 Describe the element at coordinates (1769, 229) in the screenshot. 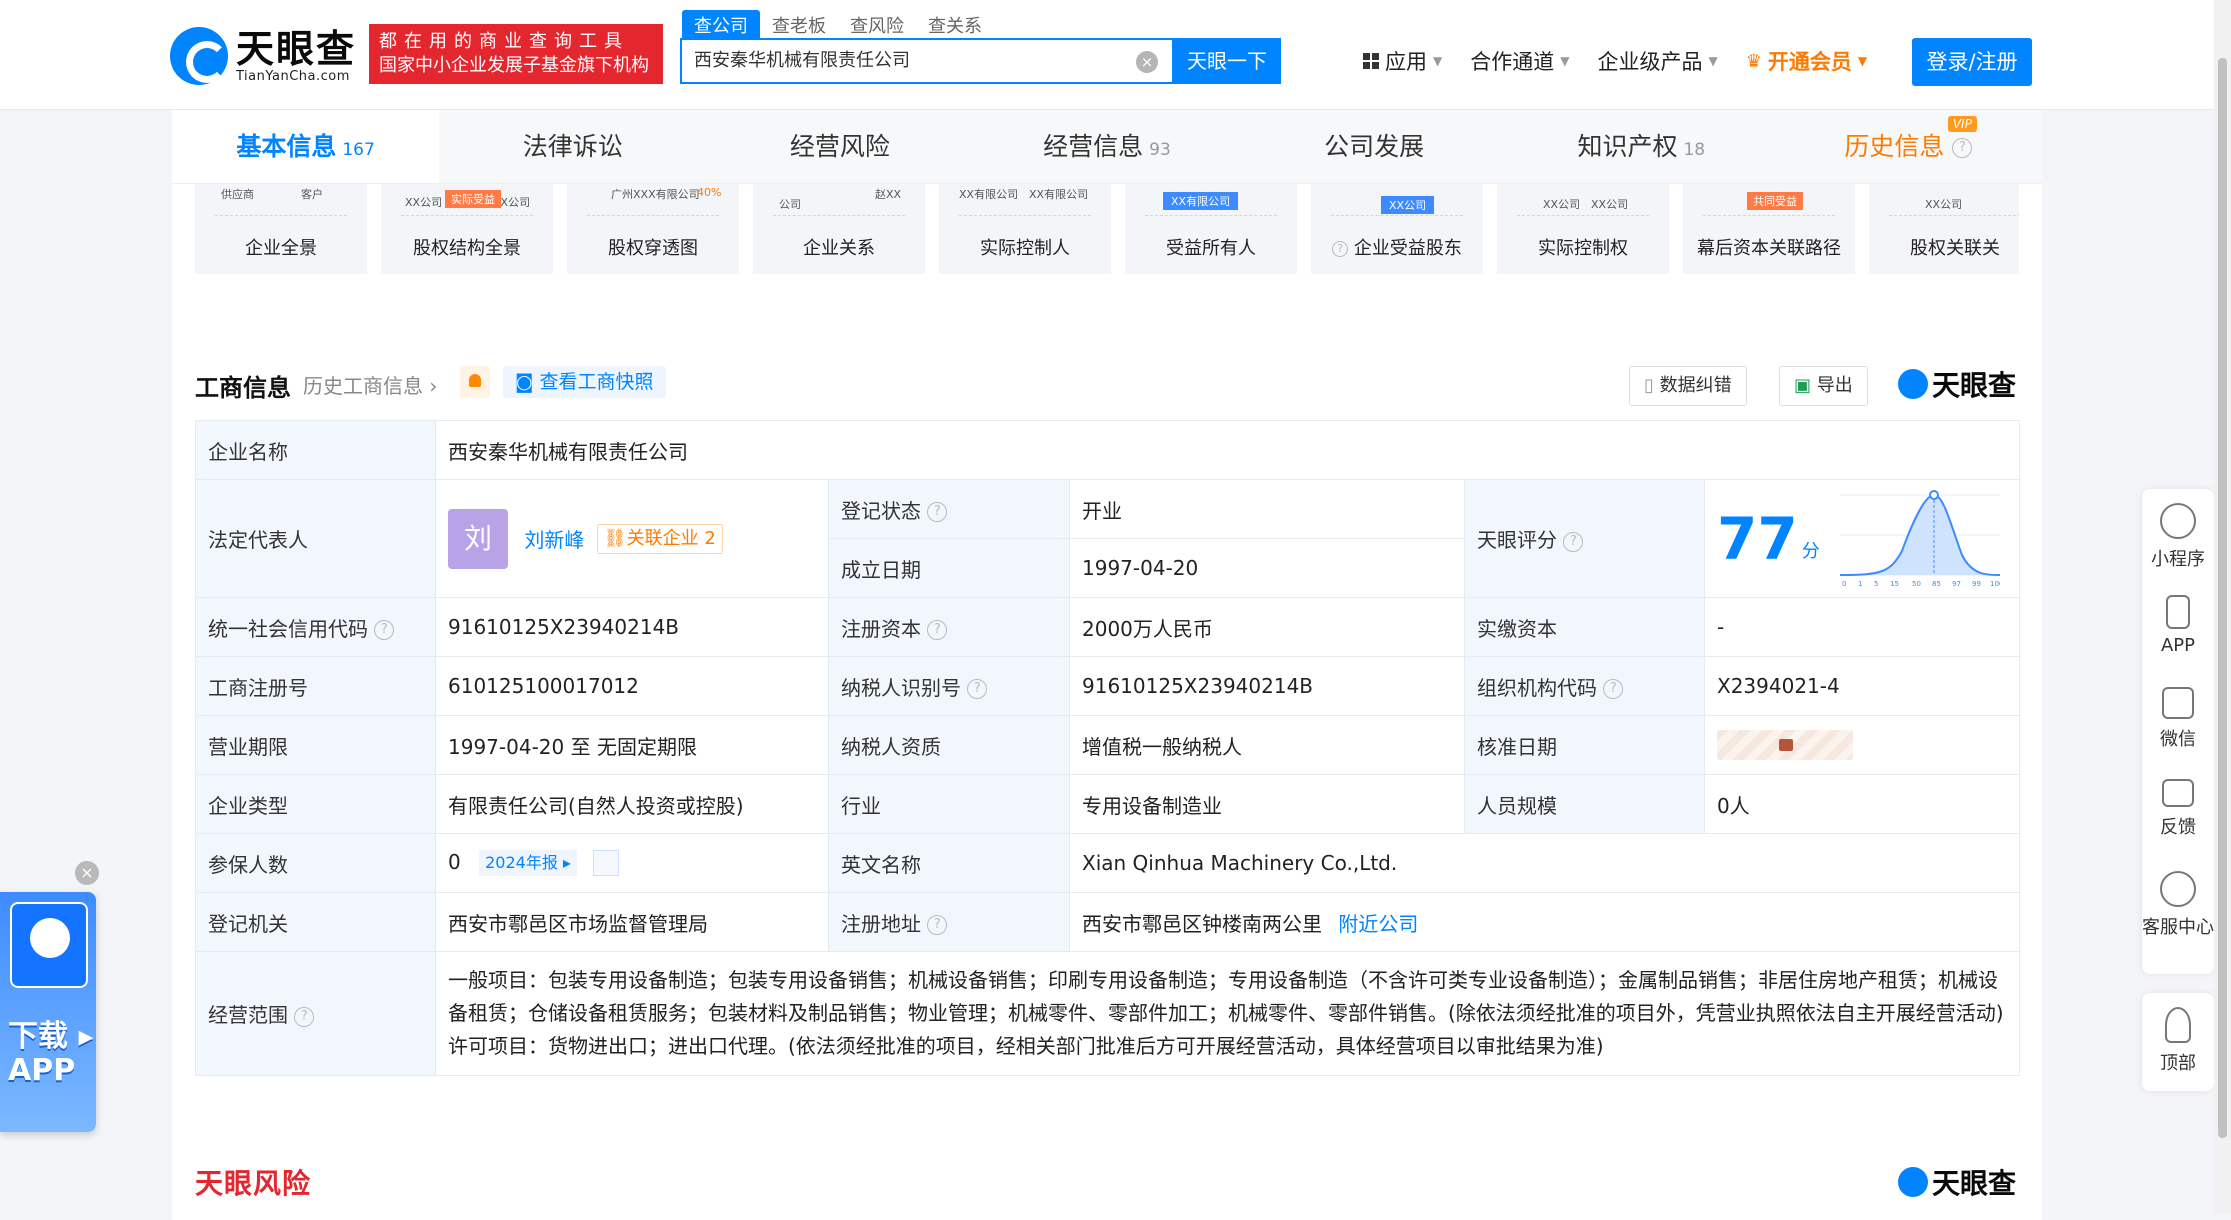

I see `graph-card: 共同受益 幕后资本关联路径` at that location.